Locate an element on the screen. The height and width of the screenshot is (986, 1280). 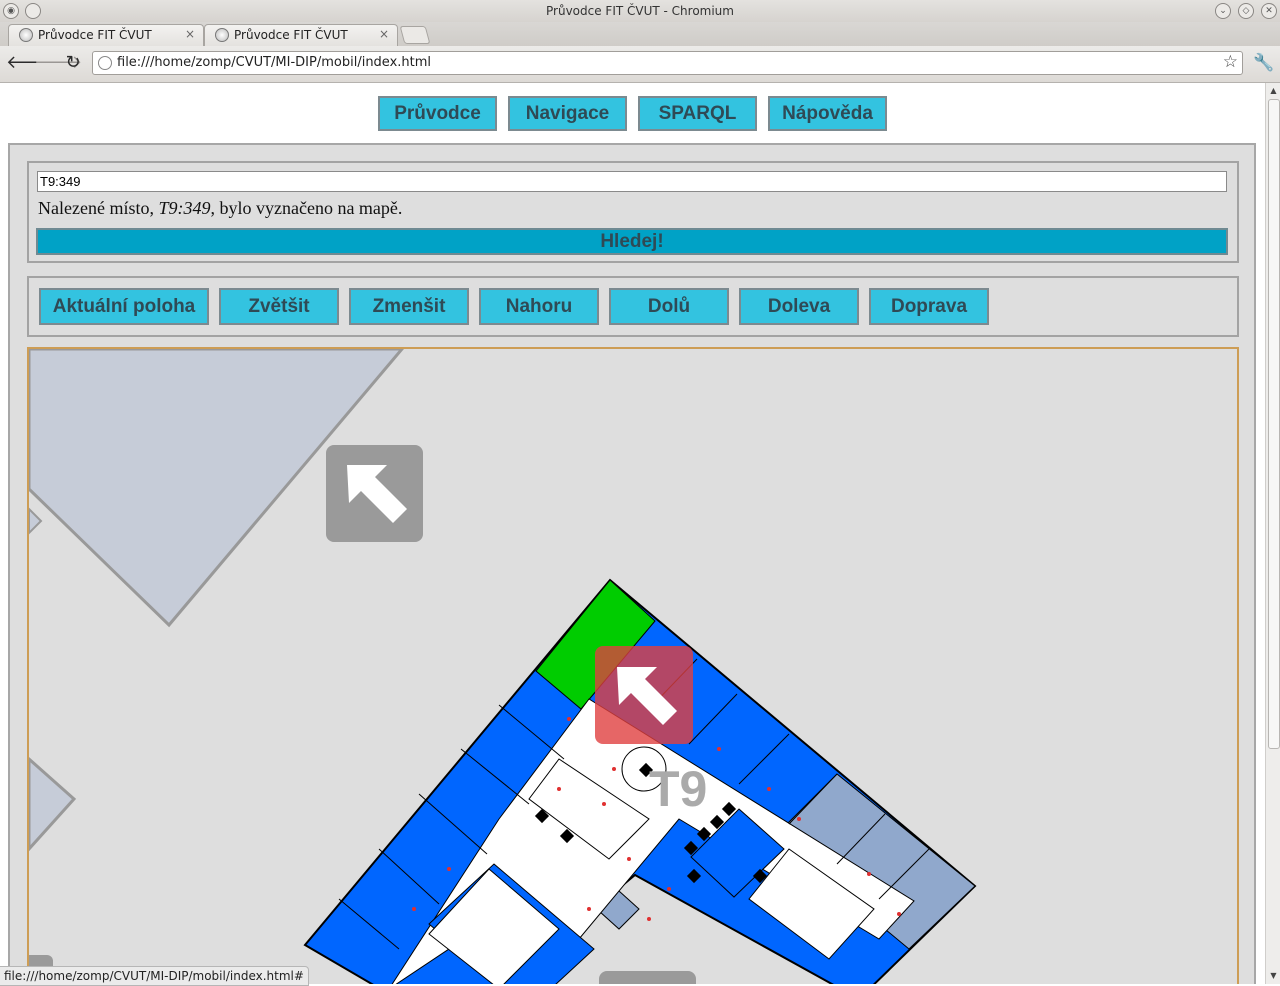
zoom-in-button: Zvětšit is located at coordinates (279, 306).